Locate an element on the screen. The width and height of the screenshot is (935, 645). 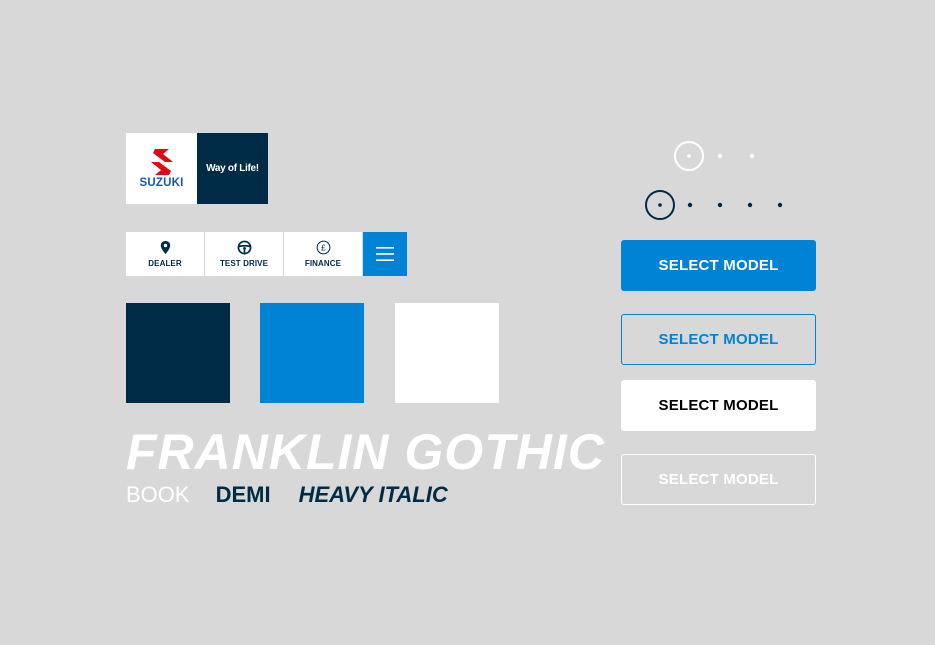
pagination-dots-dark is located at coordinates (714, 205).